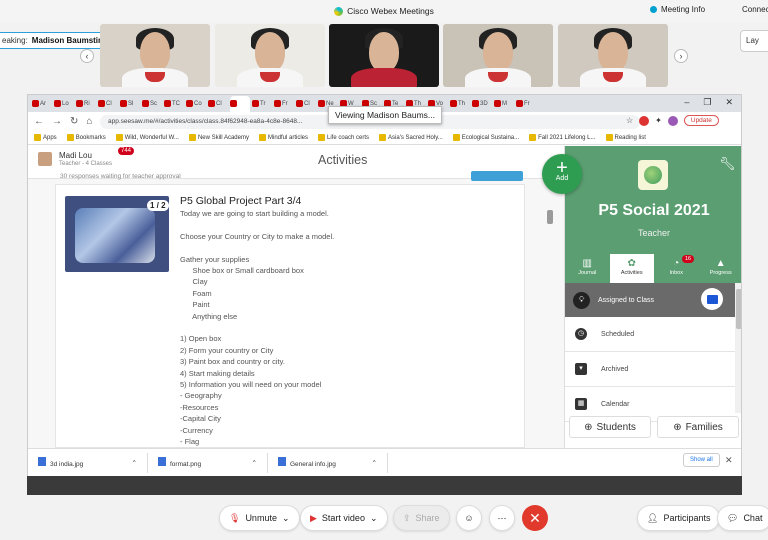  Describe the element at coordinates (15, 40) in the screenshot. I see `speaking-label: eaking:` at that location.